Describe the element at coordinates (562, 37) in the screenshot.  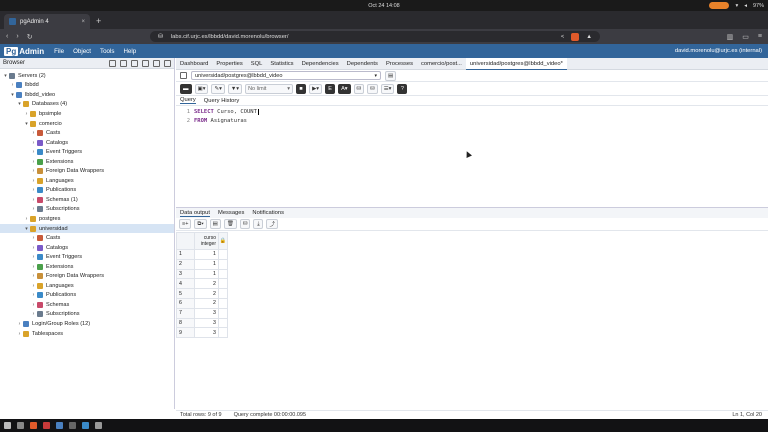
I see `share-icon: <` at that location.